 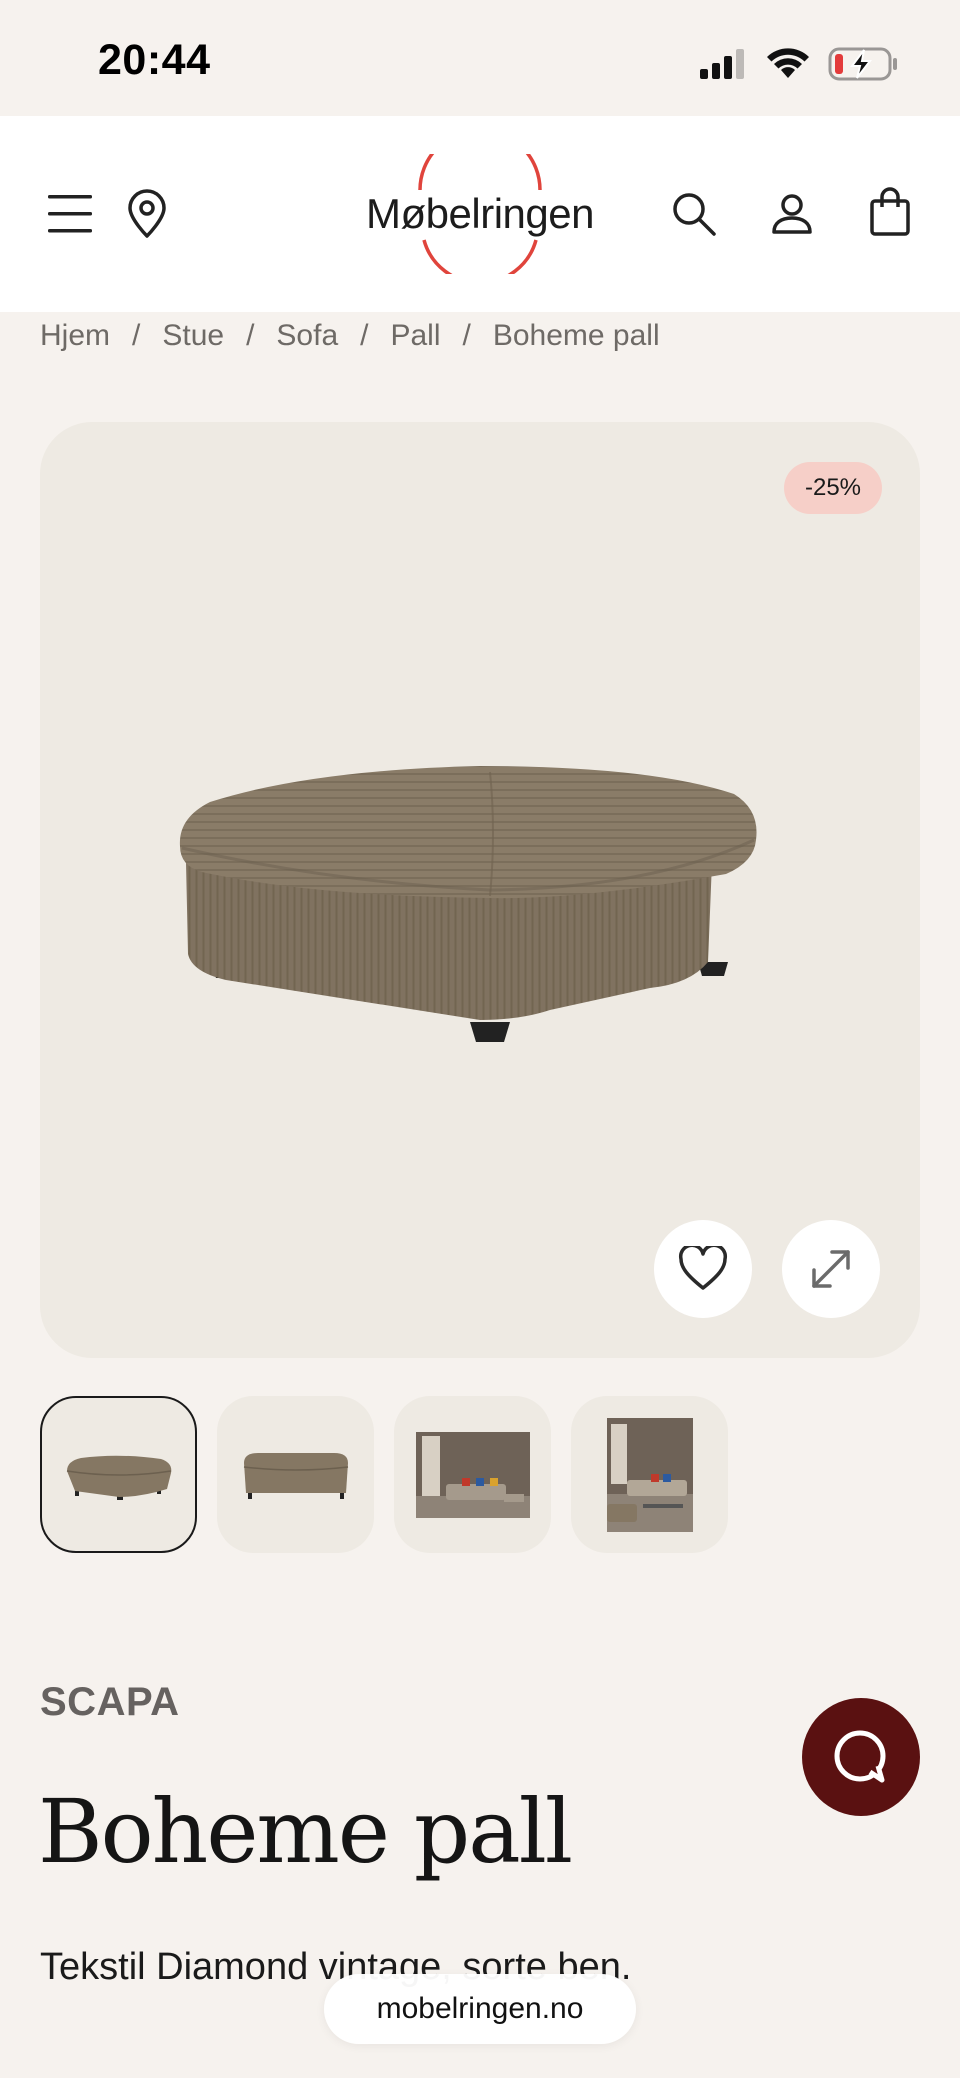 I want to click on search-button, so click(x=694, y=214).